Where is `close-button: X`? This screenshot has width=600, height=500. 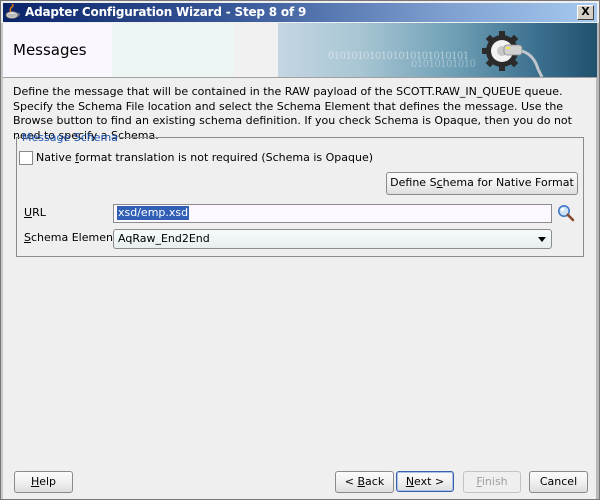
close-button: X is located at coordinates (585, 12).